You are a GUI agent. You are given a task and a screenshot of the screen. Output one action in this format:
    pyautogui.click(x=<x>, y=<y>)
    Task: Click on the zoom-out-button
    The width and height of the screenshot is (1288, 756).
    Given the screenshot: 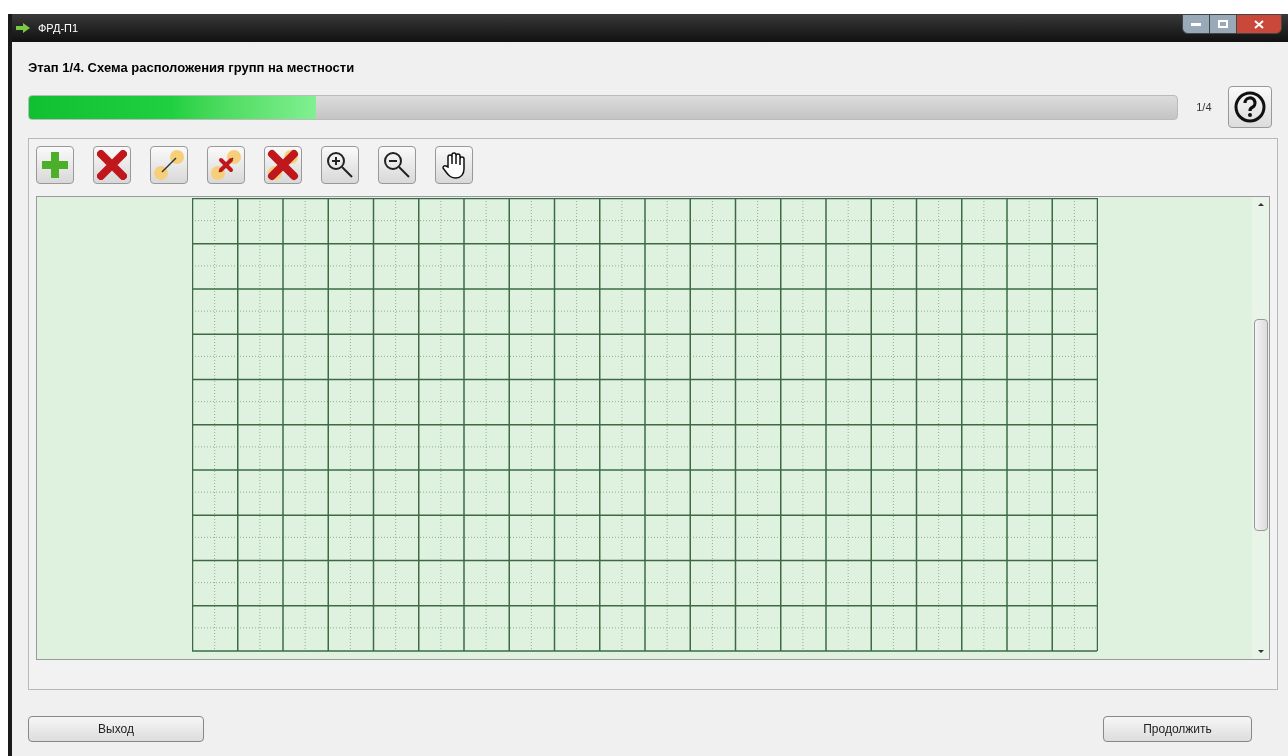 What is the action you would take?
    pyautogui.click(x=397, y=165)
    